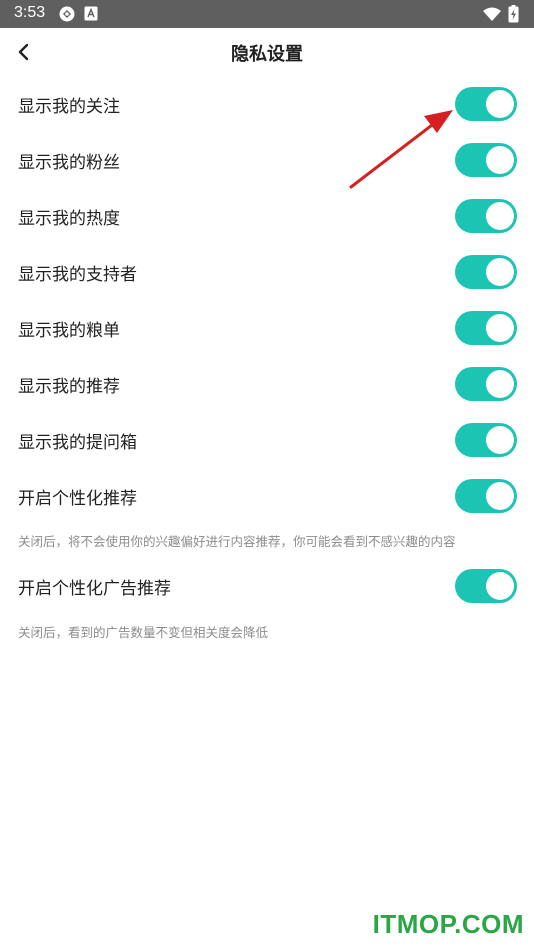 The width and height of the screenshot is (534, 950). I want to click on toggle-show-recommendations, so click(486, 384).